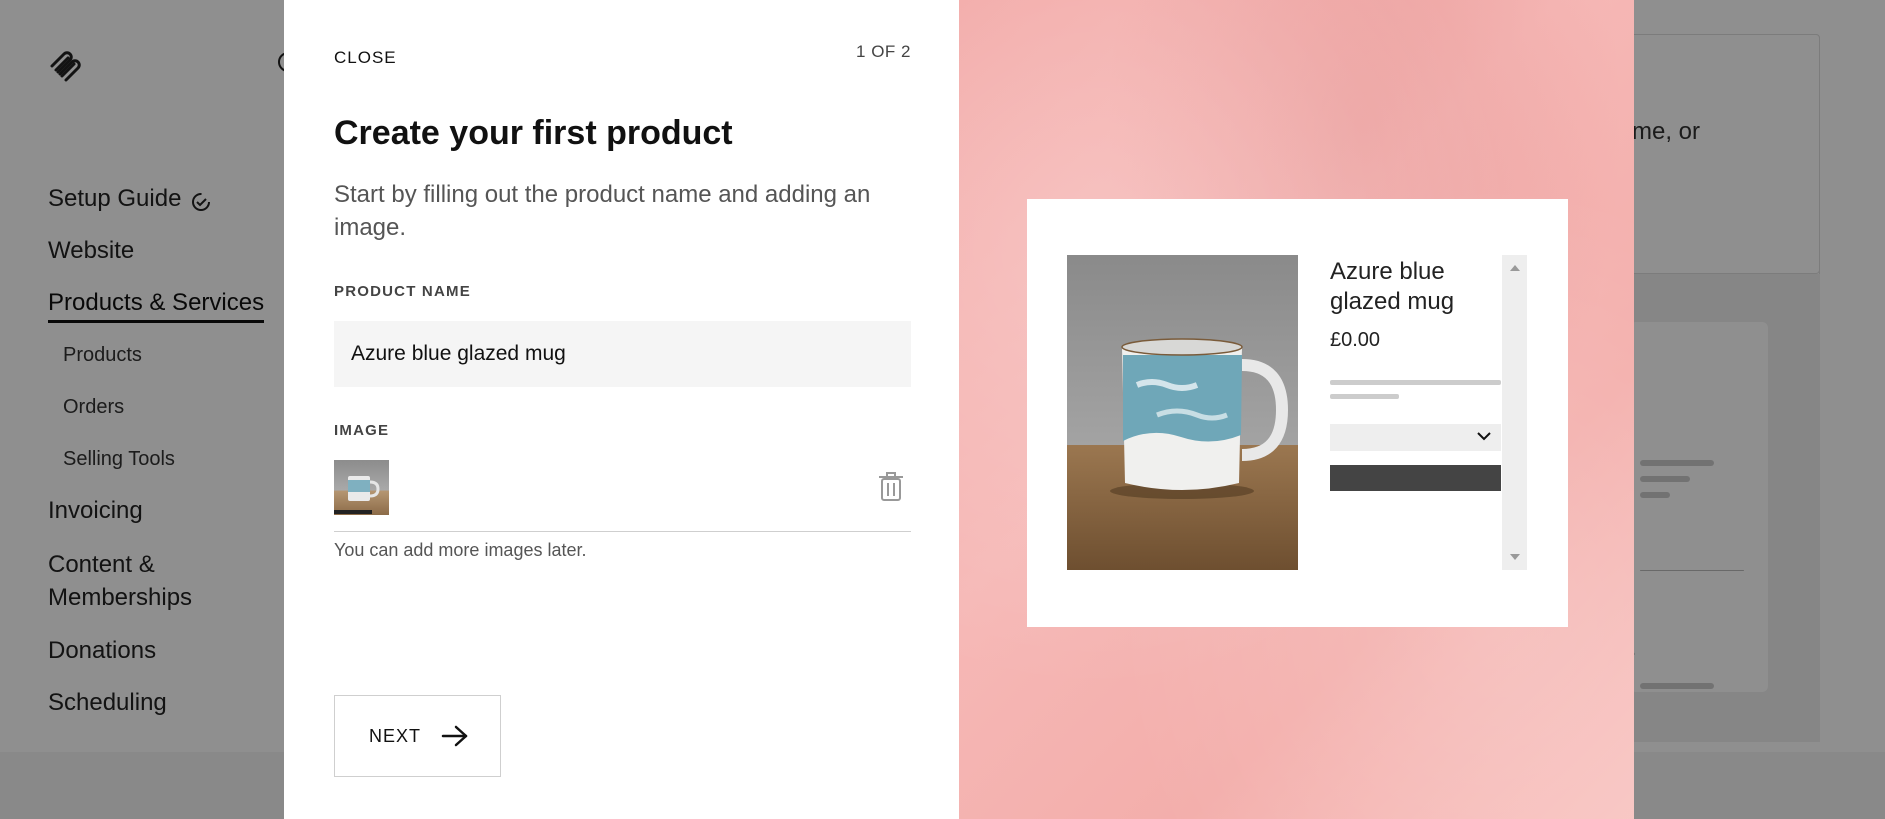  What do you see at coordinates (365, 58) in the screenshot?
I see `close-button: CLOSE` at bounding box center [365, 58].